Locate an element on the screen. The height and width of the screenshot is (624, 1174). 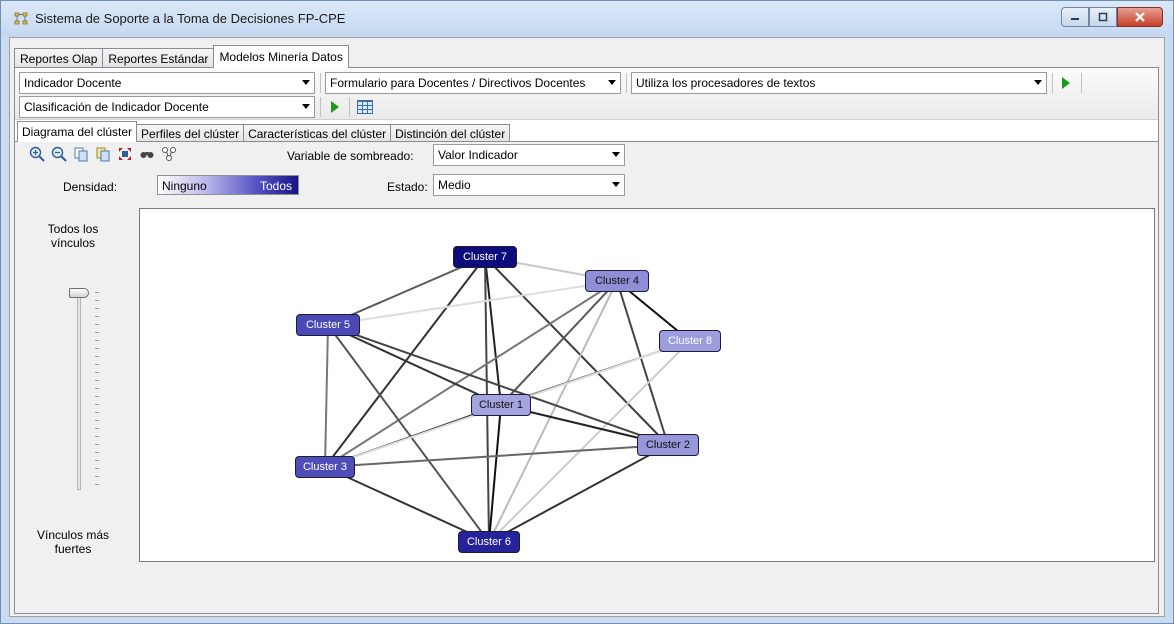
cluster-links is located at coordinates (507, 399).